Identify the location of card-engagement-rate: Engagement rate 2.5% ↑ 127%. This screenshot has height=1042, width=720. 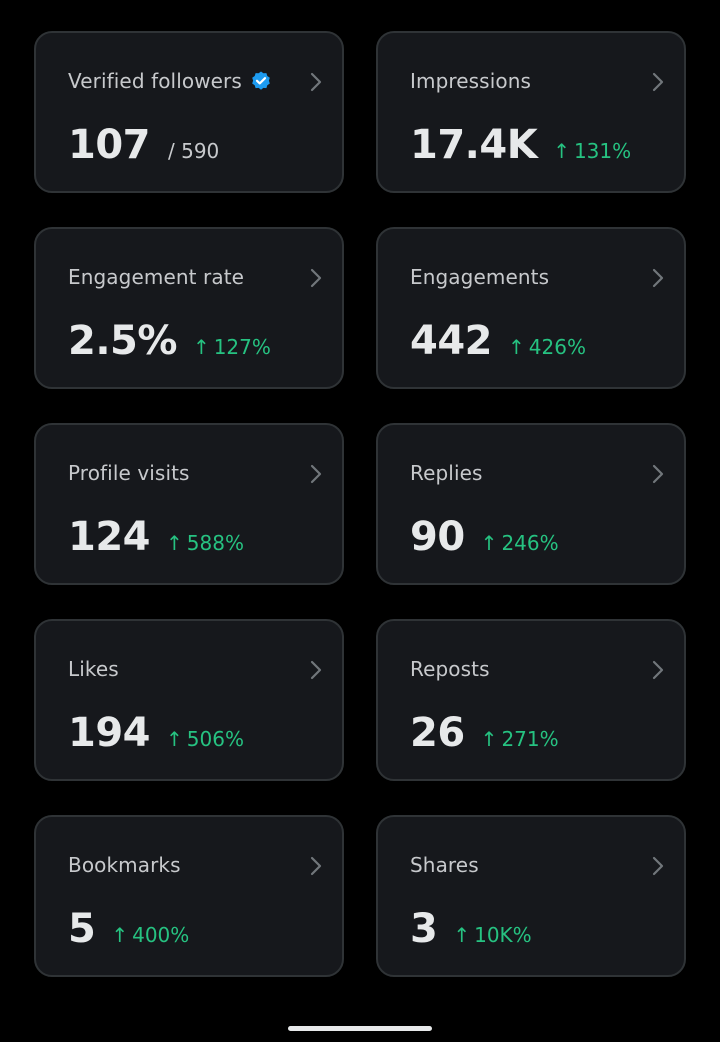
(189, 308).